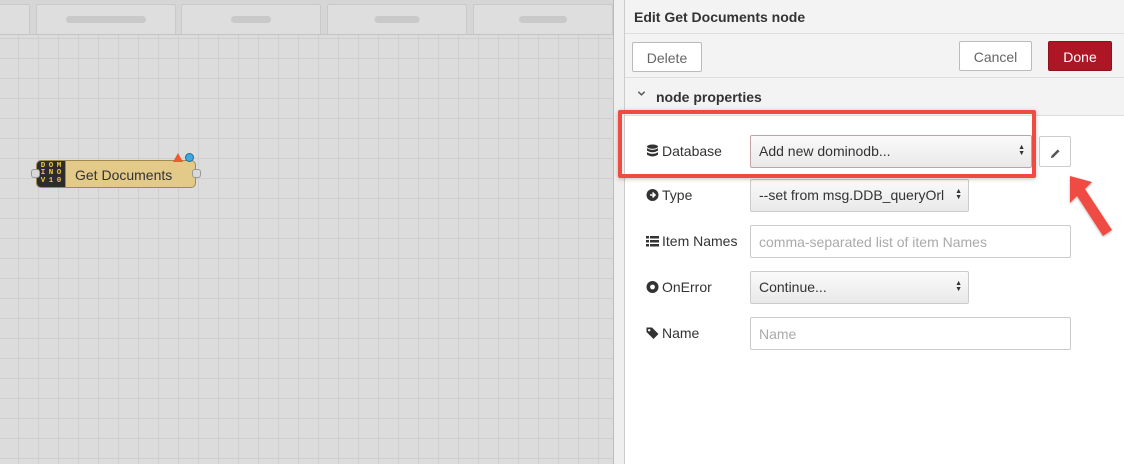 This screenshot has width=1124, height=464. I want to click on chevron-down-icon, so click(641, 95).